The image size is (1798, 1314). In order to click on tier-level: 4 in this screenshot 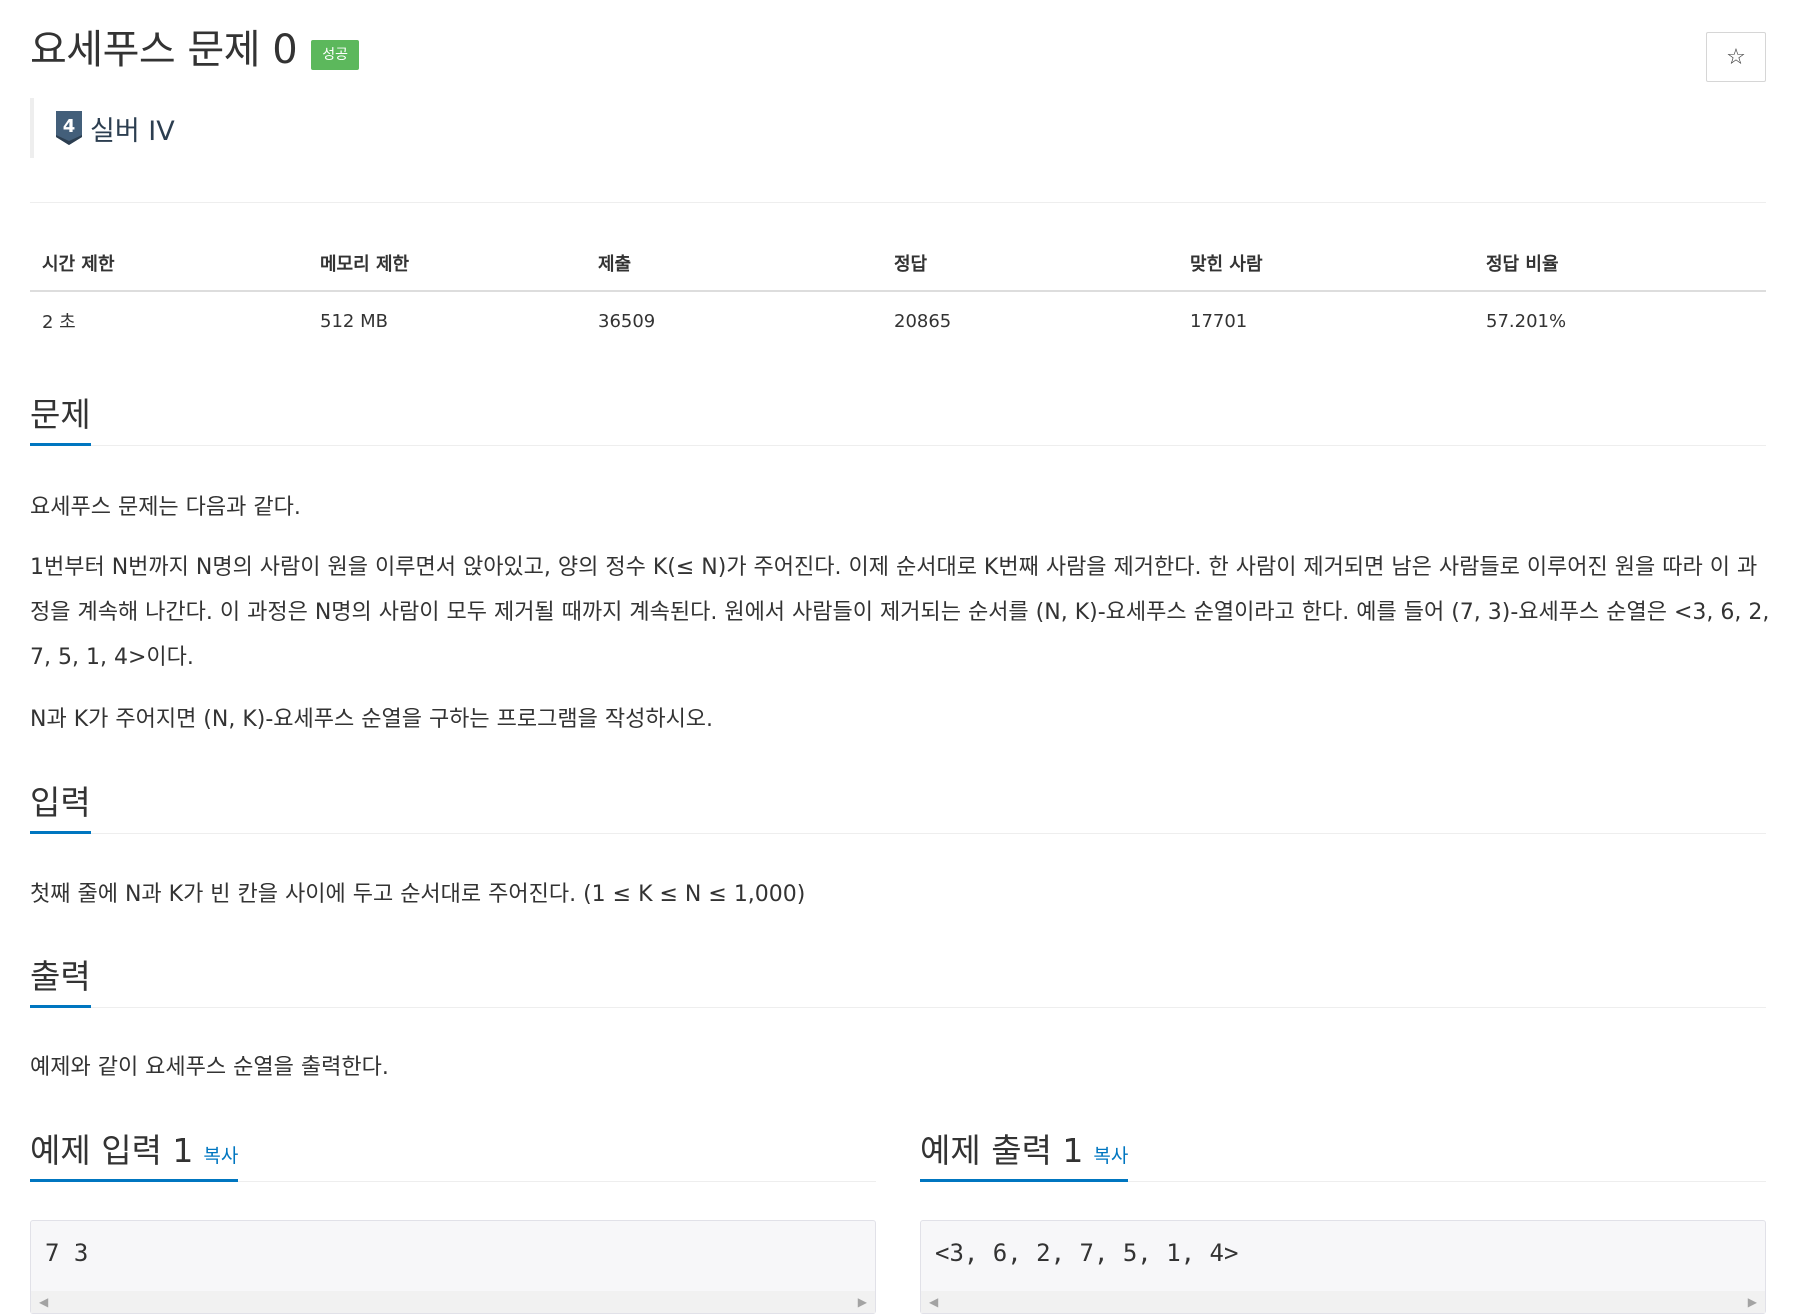, I will do `click(69, 126)`.